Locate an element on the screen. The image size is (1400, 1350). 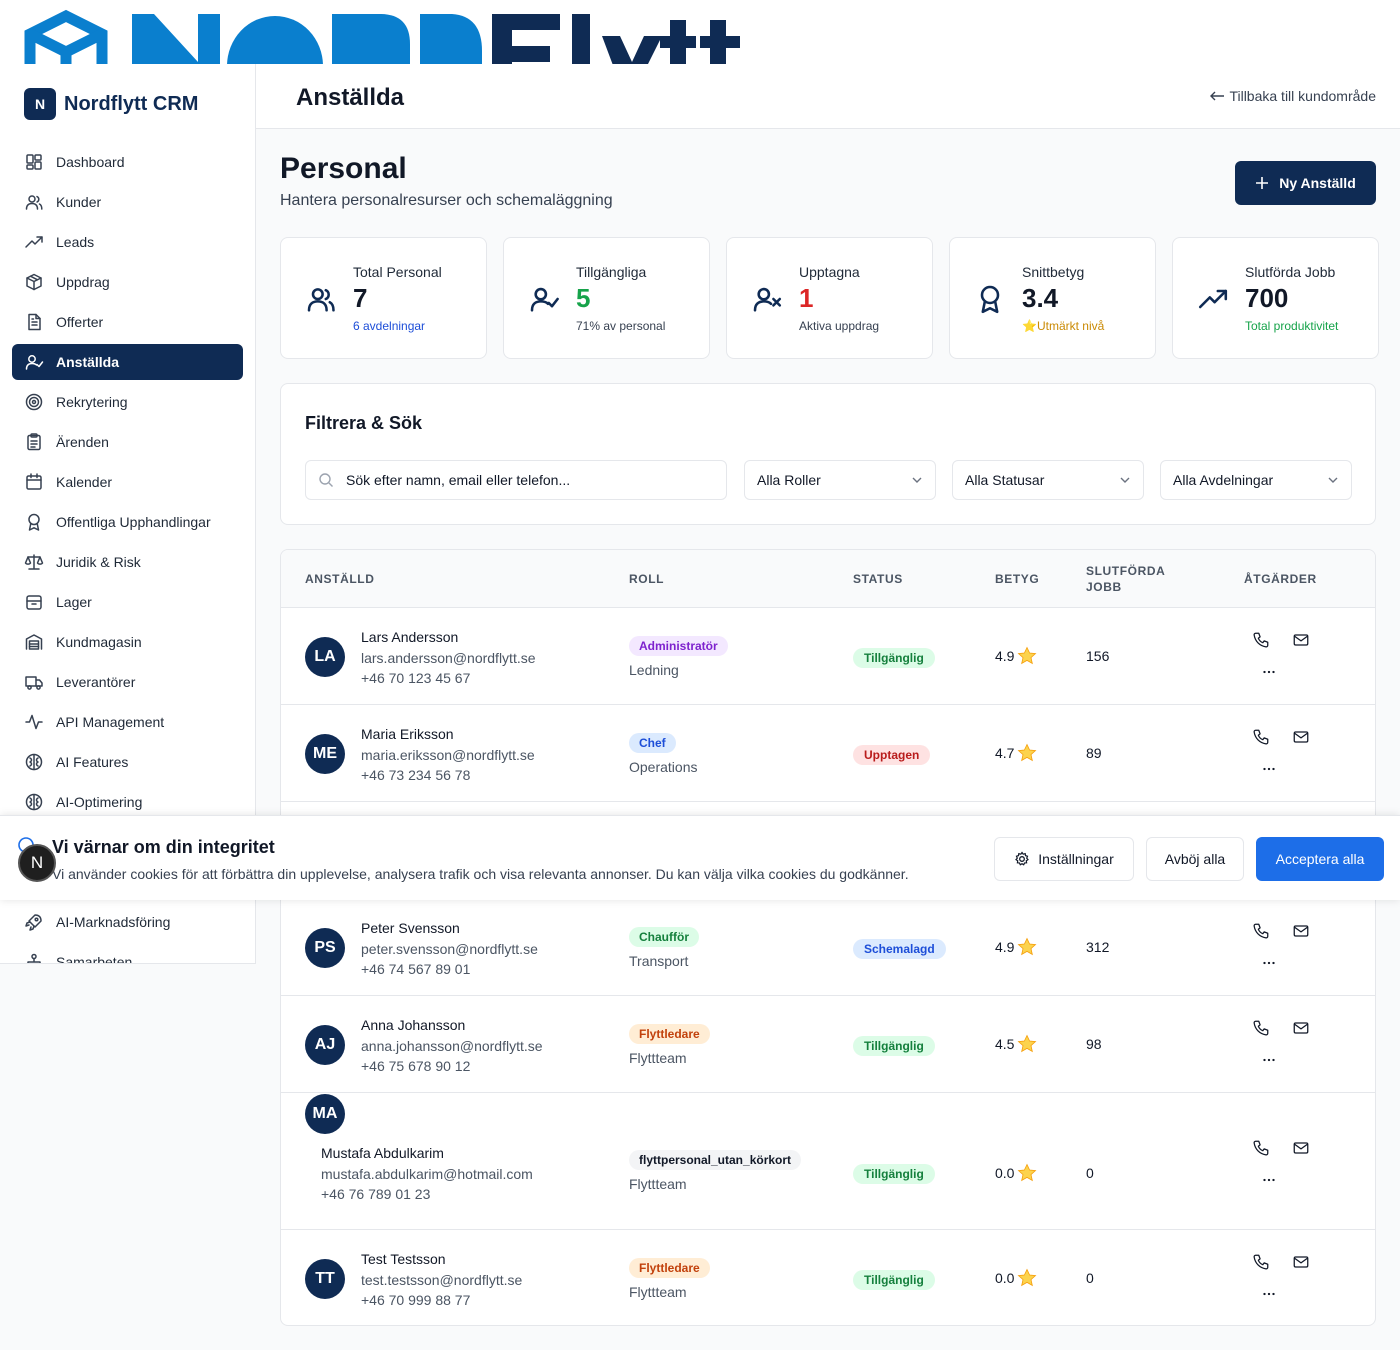
department-select: Alla Avdelningar is located at coordinates (1256, 480).